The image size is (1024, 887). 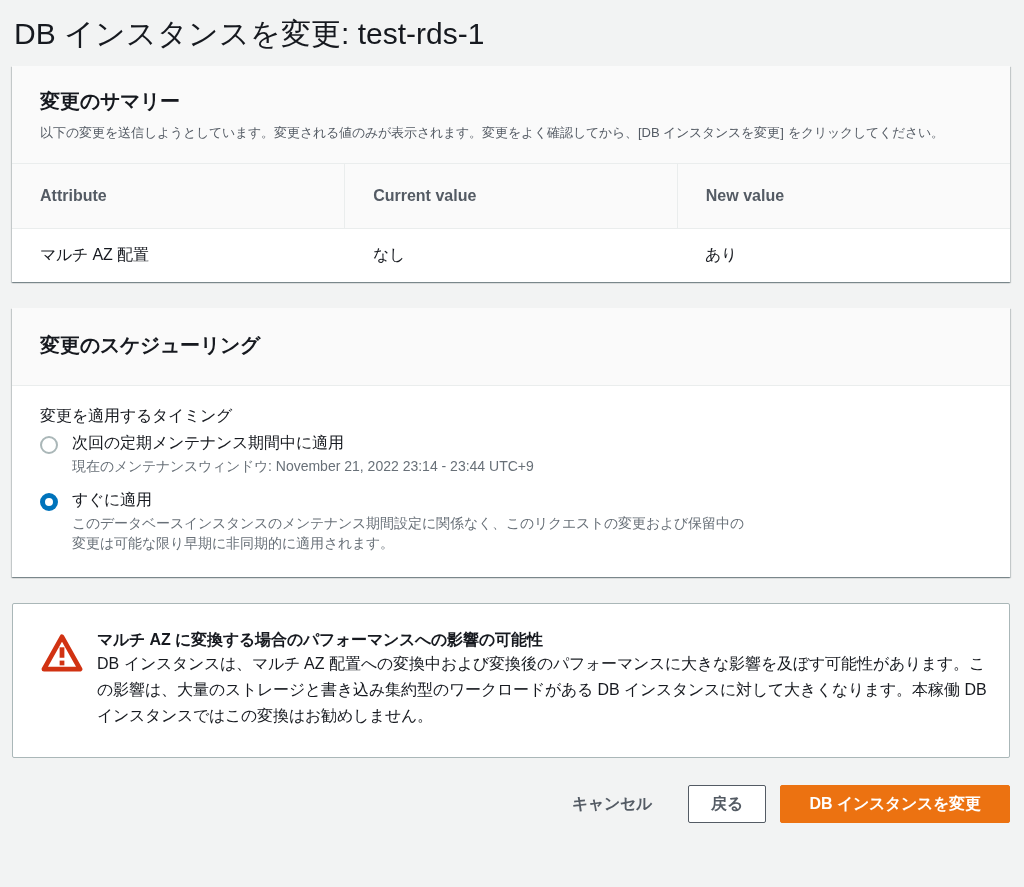 What do you see at coordinates (492, 133) in the screenshot?
I see `card-description: 以下の変更を送信しようとしています。変更される値のみが表示されます。変更をよく確認してから、[DB インスタンスを変更] をクリックしてください。` at bounding box center [492, 133].